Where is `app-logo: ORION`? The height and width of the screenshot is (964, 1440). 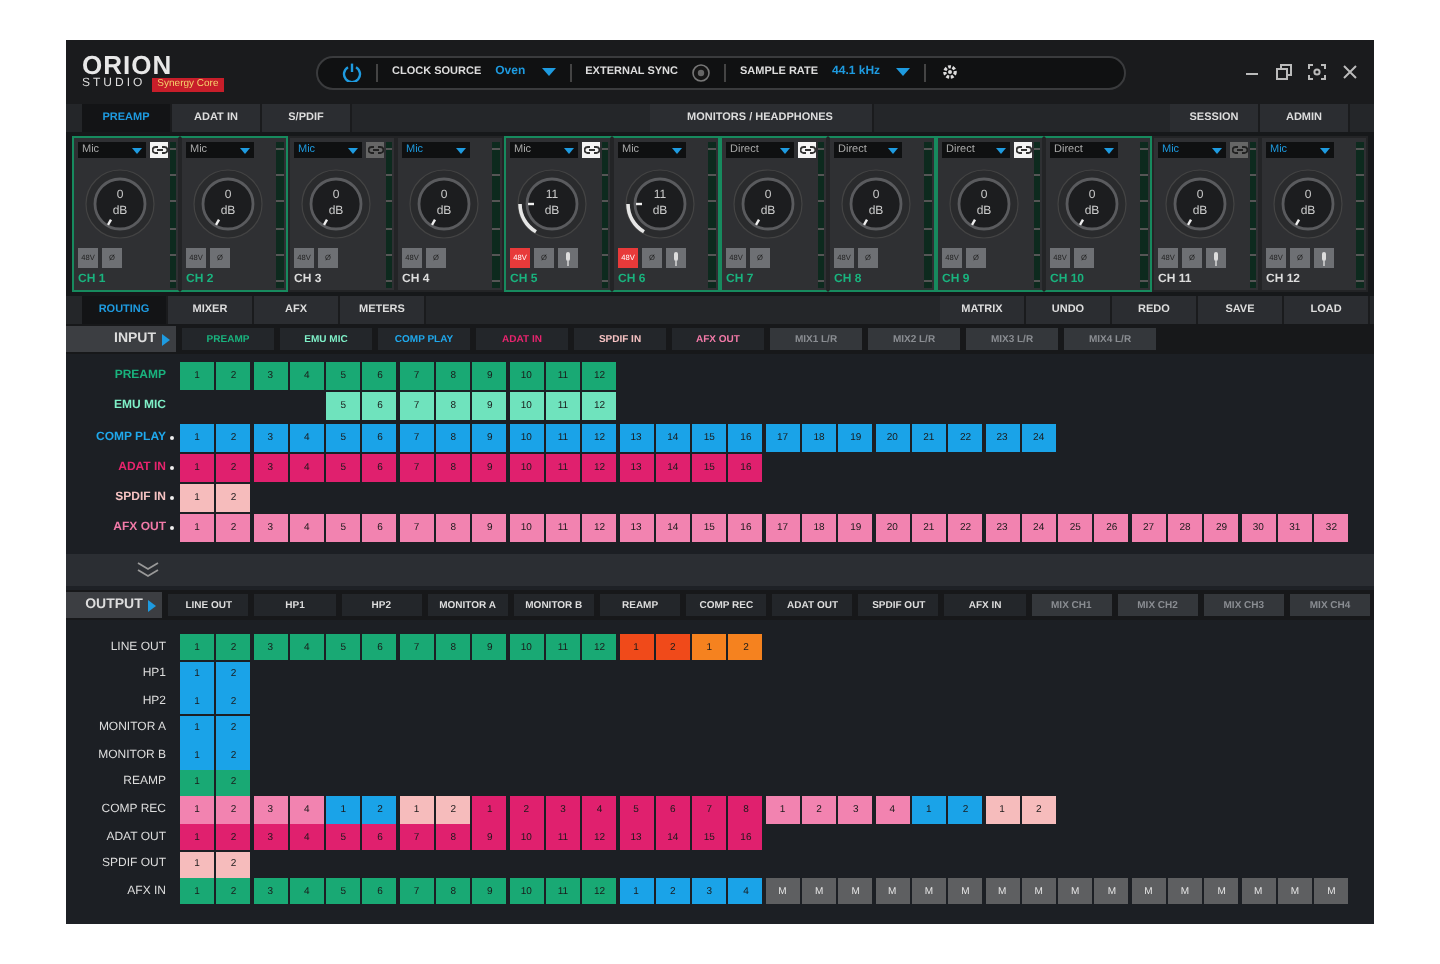
app-logo: ORION is located at coordinates (127, 65).